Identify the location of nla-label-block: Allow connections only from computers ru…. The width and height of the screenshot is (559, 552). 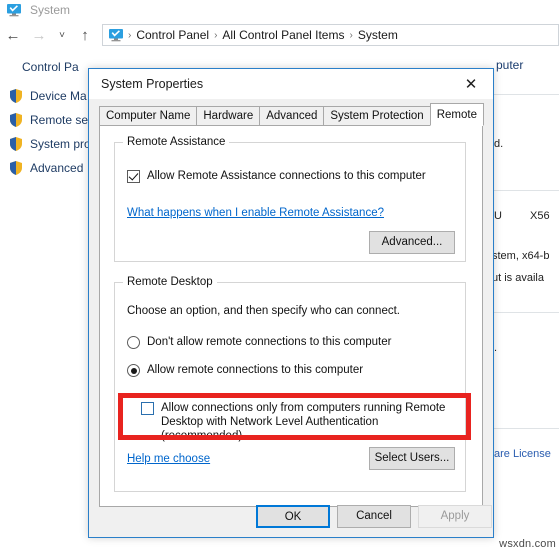
(311, 422).